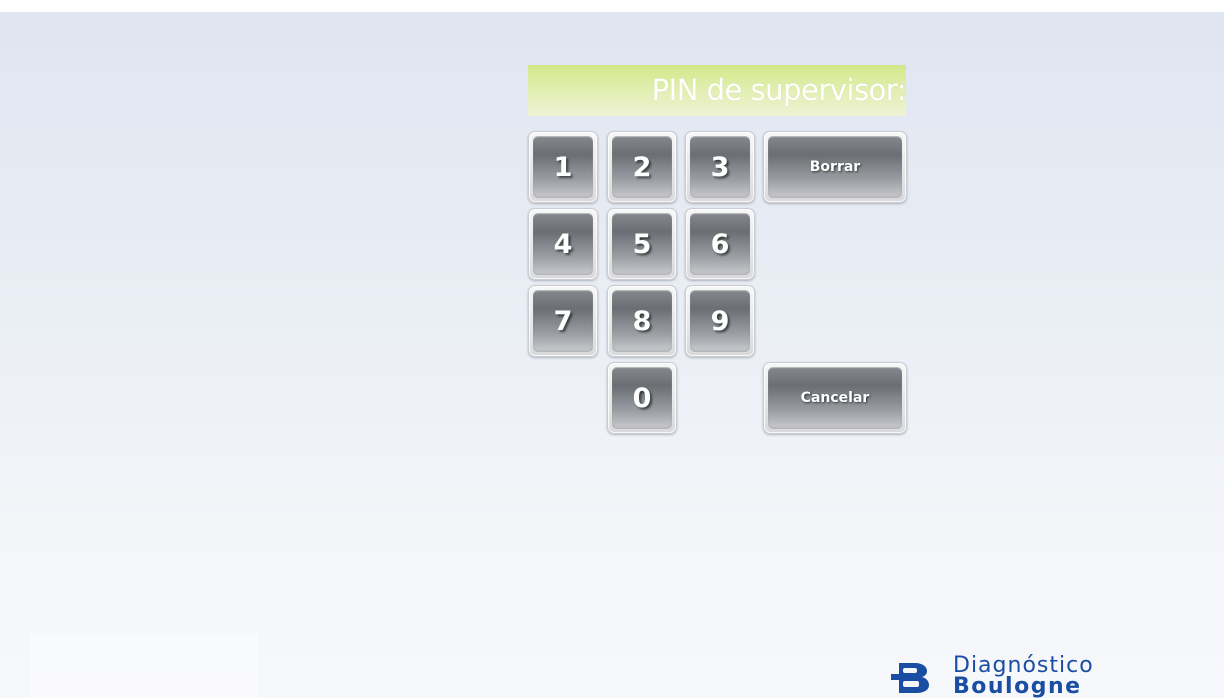 The height and width of the screenshot is (698, 1224). I want to click on keypad-key-1: 1, so click(563, 167).